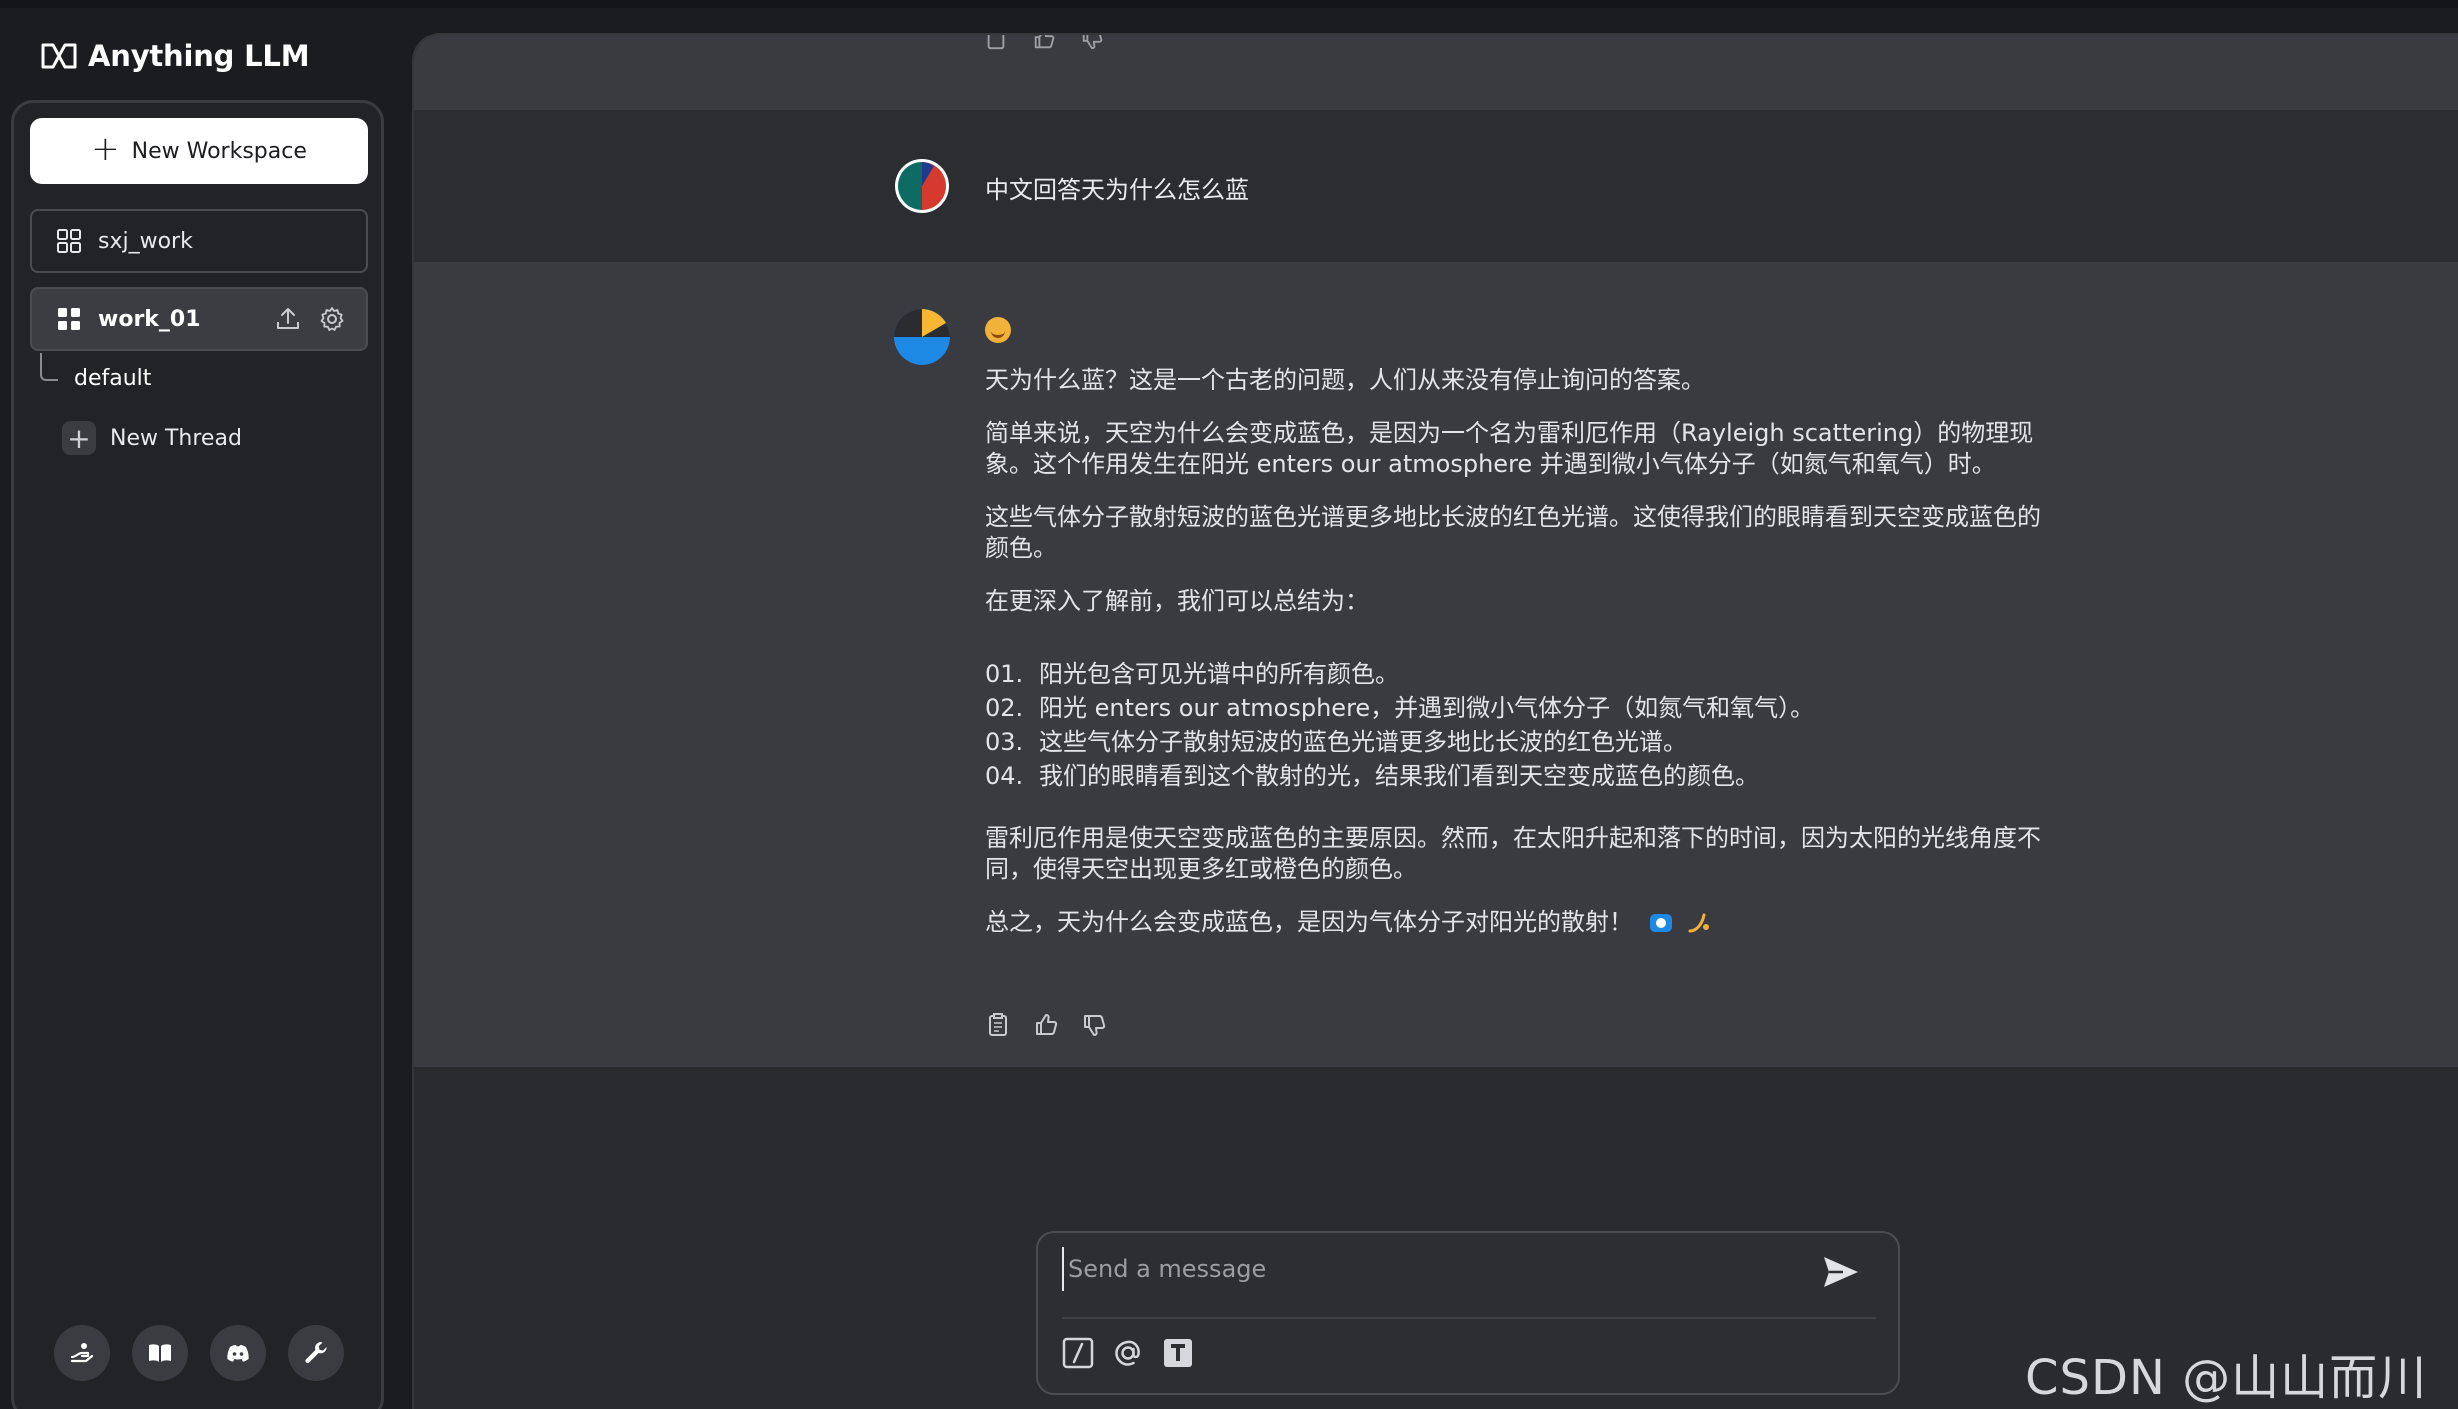 The height and width of the screenshot is (1409, 2458). I want to click on smile-emoji-icon, so click(998, 330).